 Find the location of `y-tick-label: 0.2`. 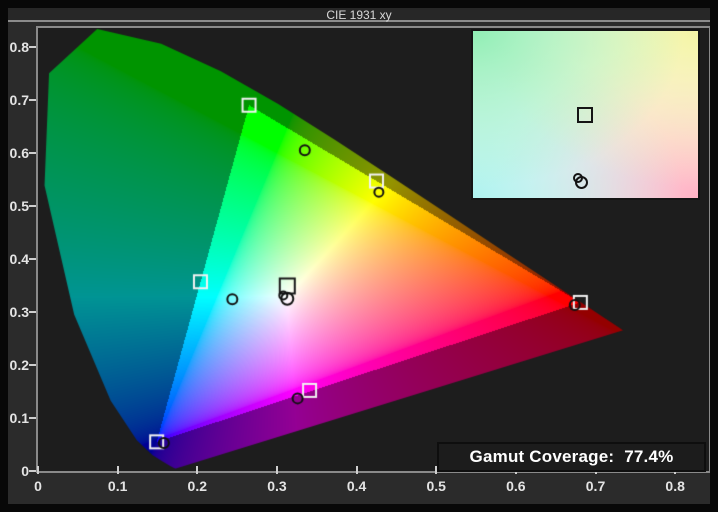

y-tick-label: 0.2 is located at coordinates (19, 364).